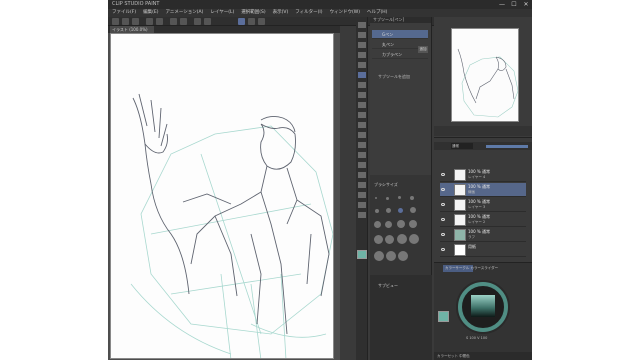  I want to click on layer-row: 100 % 通常 レイヤー 3, so click(483, 205).